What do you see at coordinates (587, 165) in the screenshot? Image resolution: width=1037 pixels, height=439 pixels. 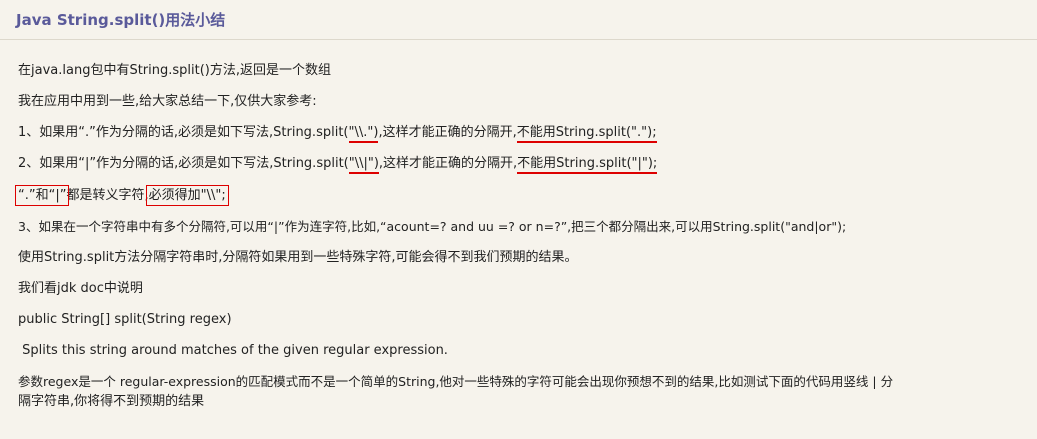 I see `pipe-wrong-usage-highlight: 不能用String.split("|");` at bounding box center [587, 165].